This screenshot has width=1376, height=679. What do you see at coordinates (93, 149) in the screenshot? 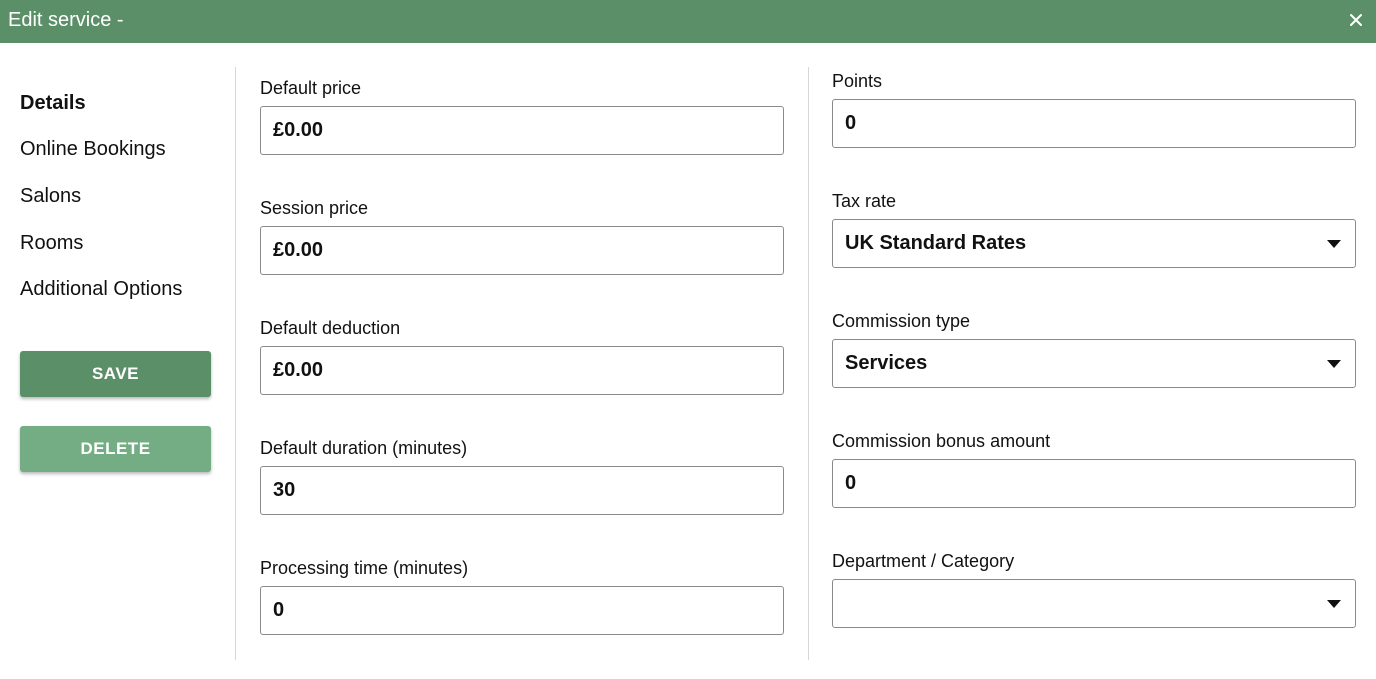
I see `sidebar-item-online-bookings: Online Bookings` at bounding box center [93, 149].